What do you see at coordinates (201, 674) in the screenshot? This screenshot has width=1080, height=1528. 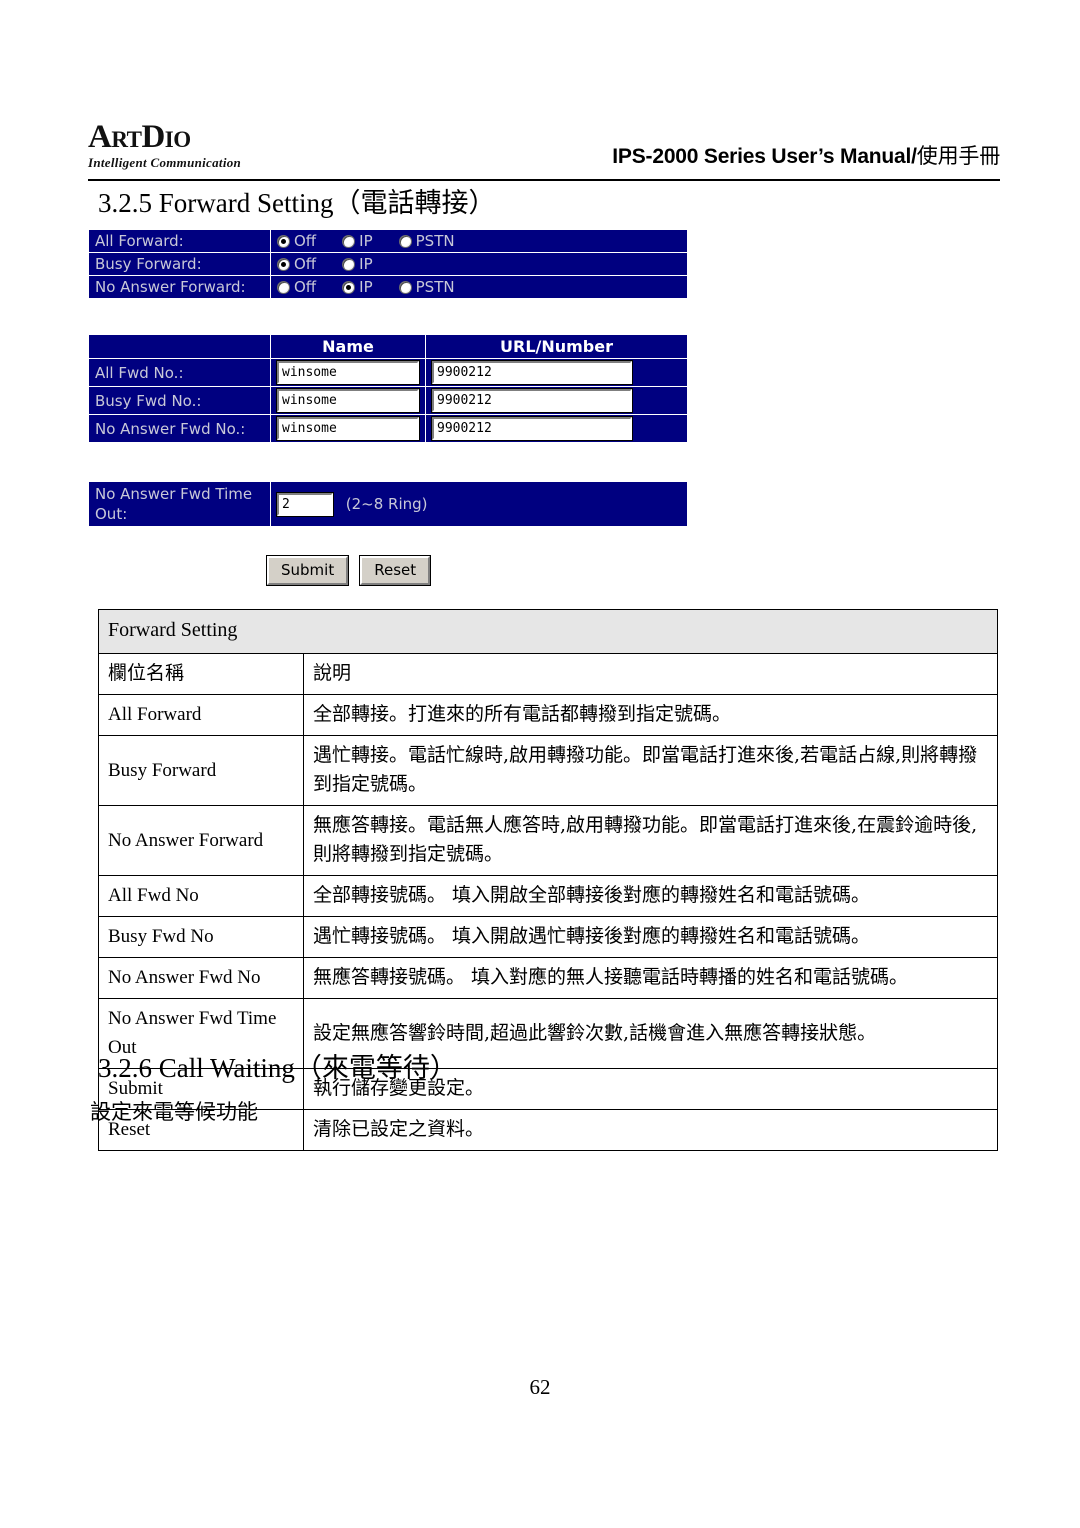 I see `column-header-field-name: 欄位名稱` at bounding box center [201, 674].